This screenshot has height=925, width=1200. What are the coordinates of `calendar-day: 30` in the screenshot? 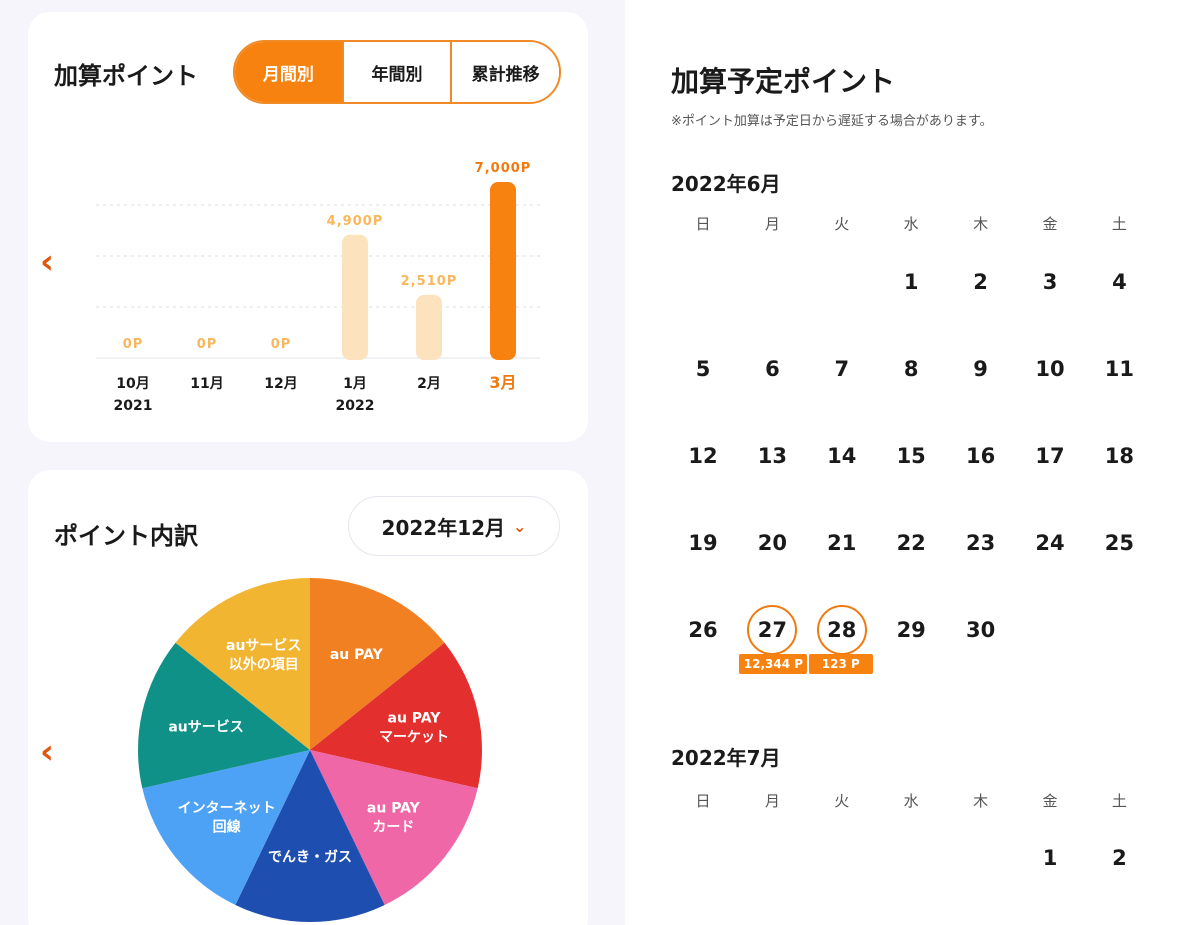 It's located at (981, 630).